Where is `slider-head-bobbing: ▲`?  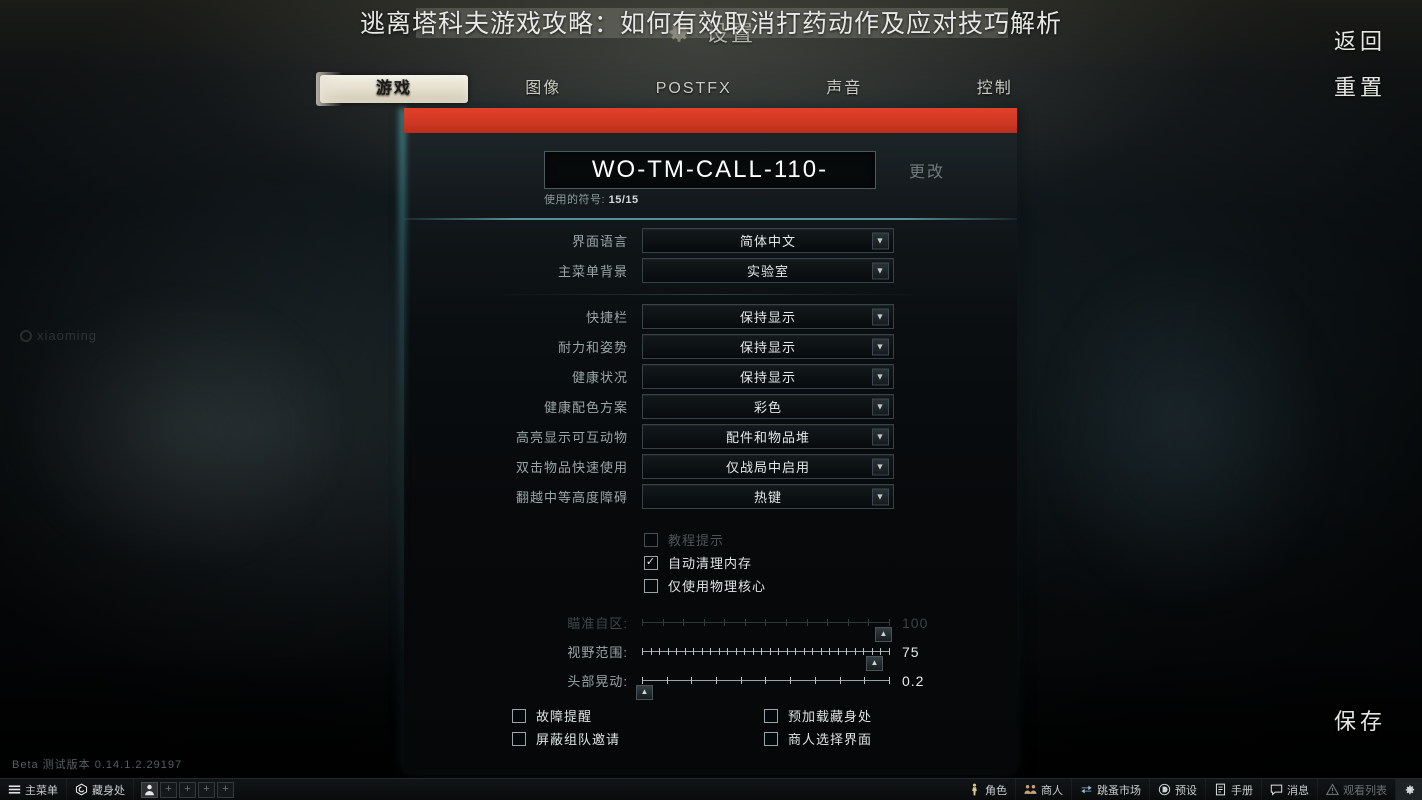
slider-head-bobbing: ▲ is located at coordinates (763, 686).